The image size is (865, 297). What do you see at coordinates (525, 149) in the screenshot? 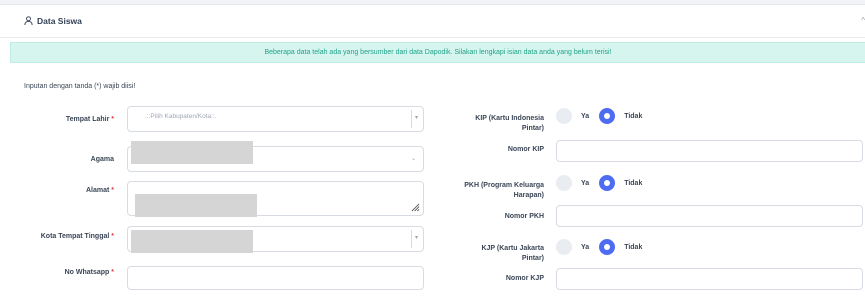
I see `nomor-kip-label: Nomor KIP` at bounding box center [525, 149].